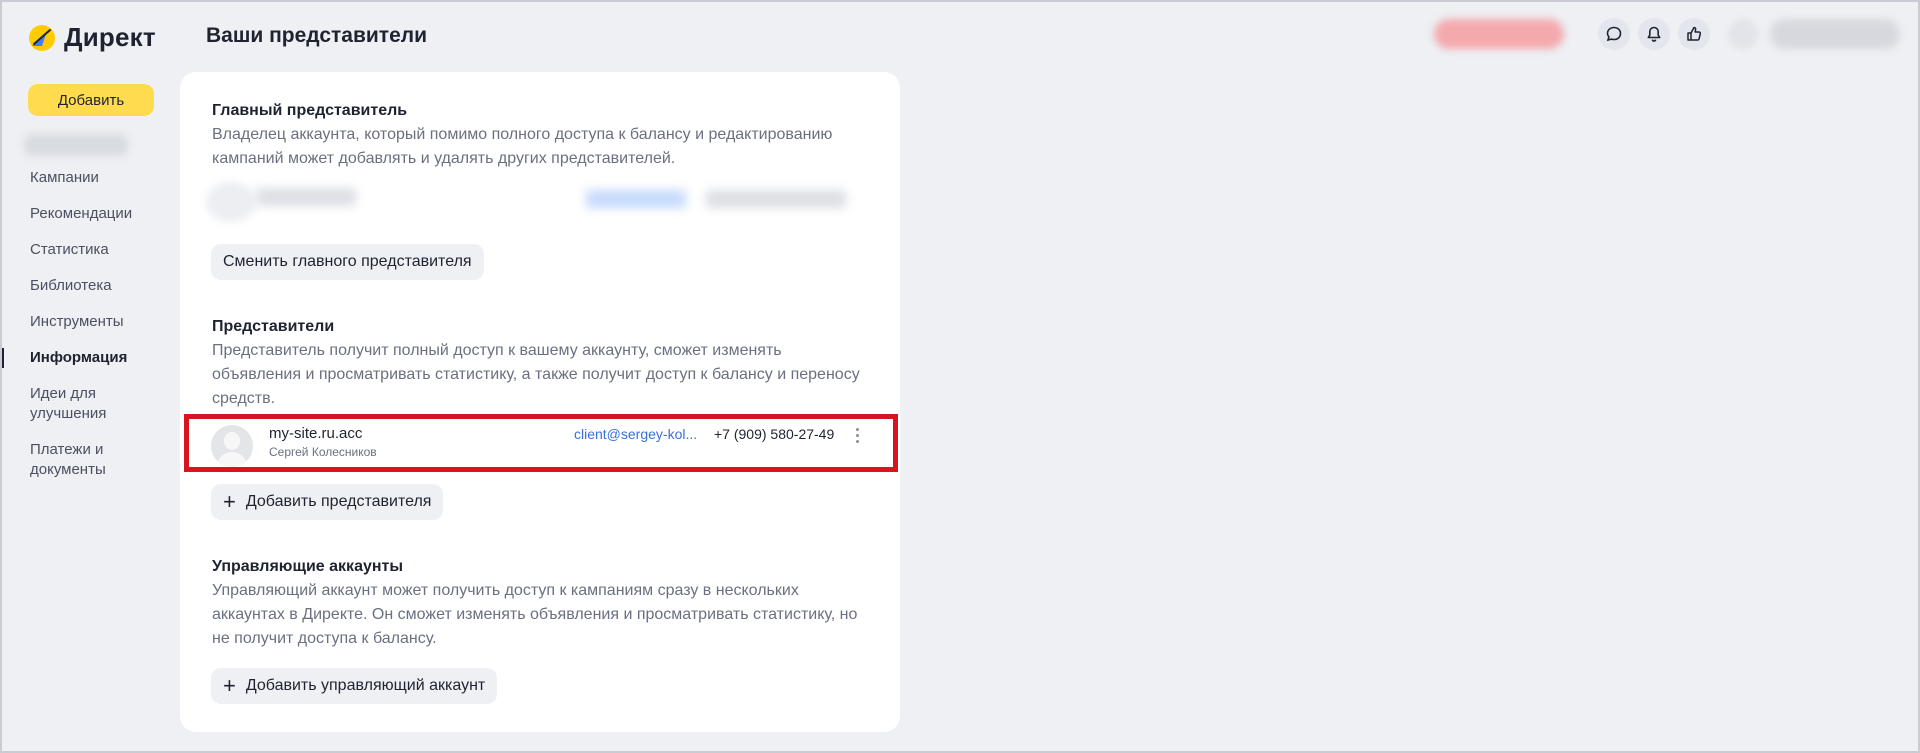  What do you see at coordinates (338, 501) in the screenshot?
I see `add-representative-label: Добавить представителя` at bounding box center [338, 501].